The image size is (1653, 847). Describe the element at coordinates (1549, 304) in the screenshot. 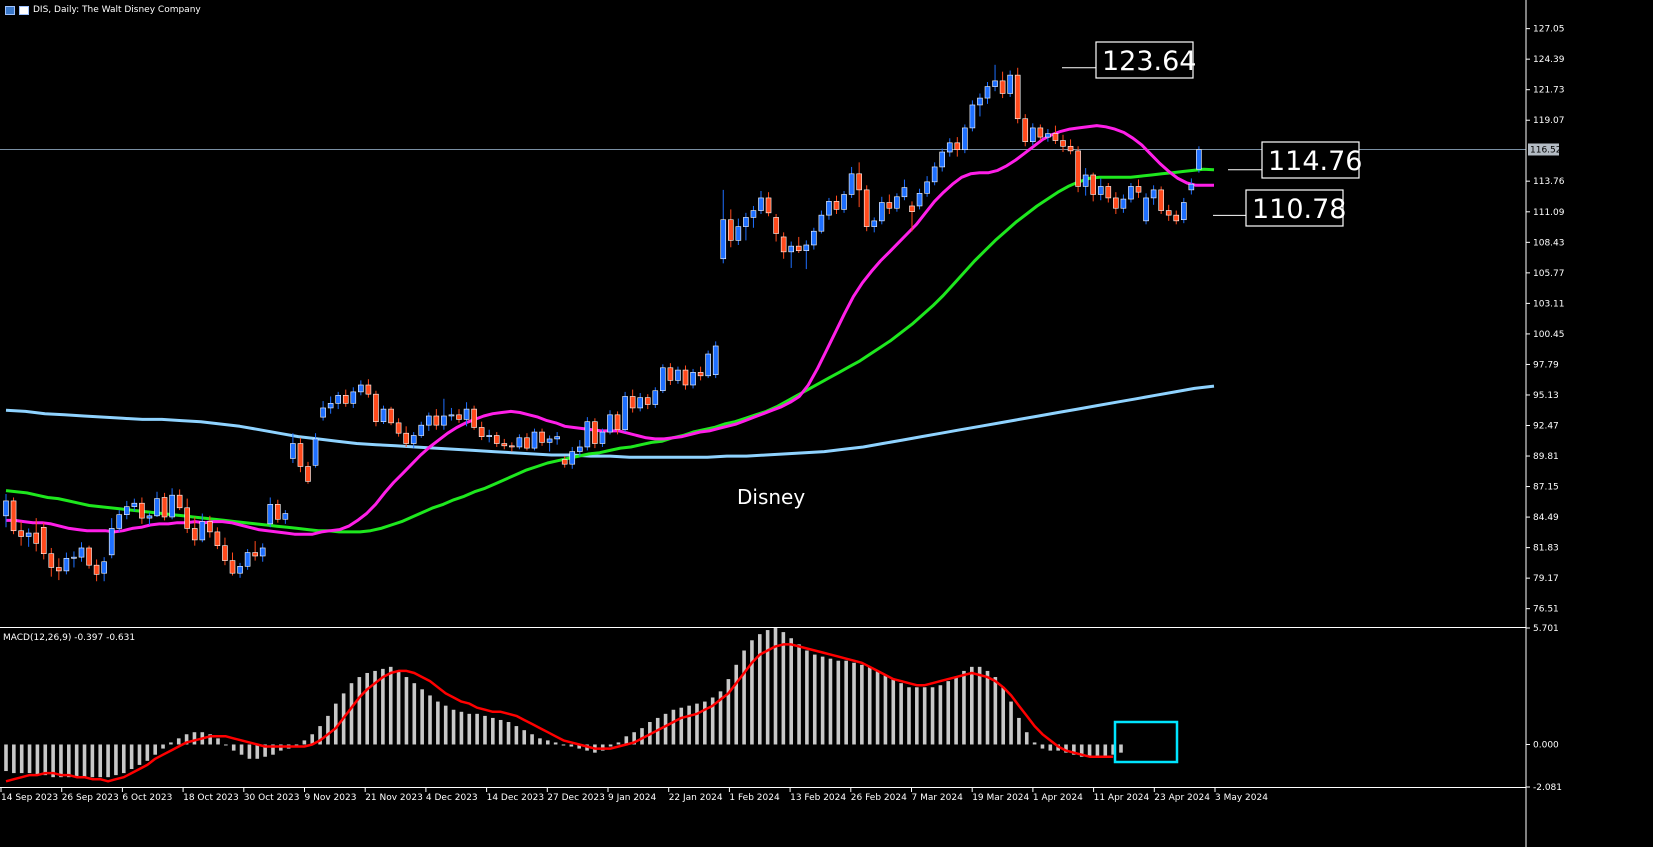

I see `price-tick-label: 103.11` at that location.